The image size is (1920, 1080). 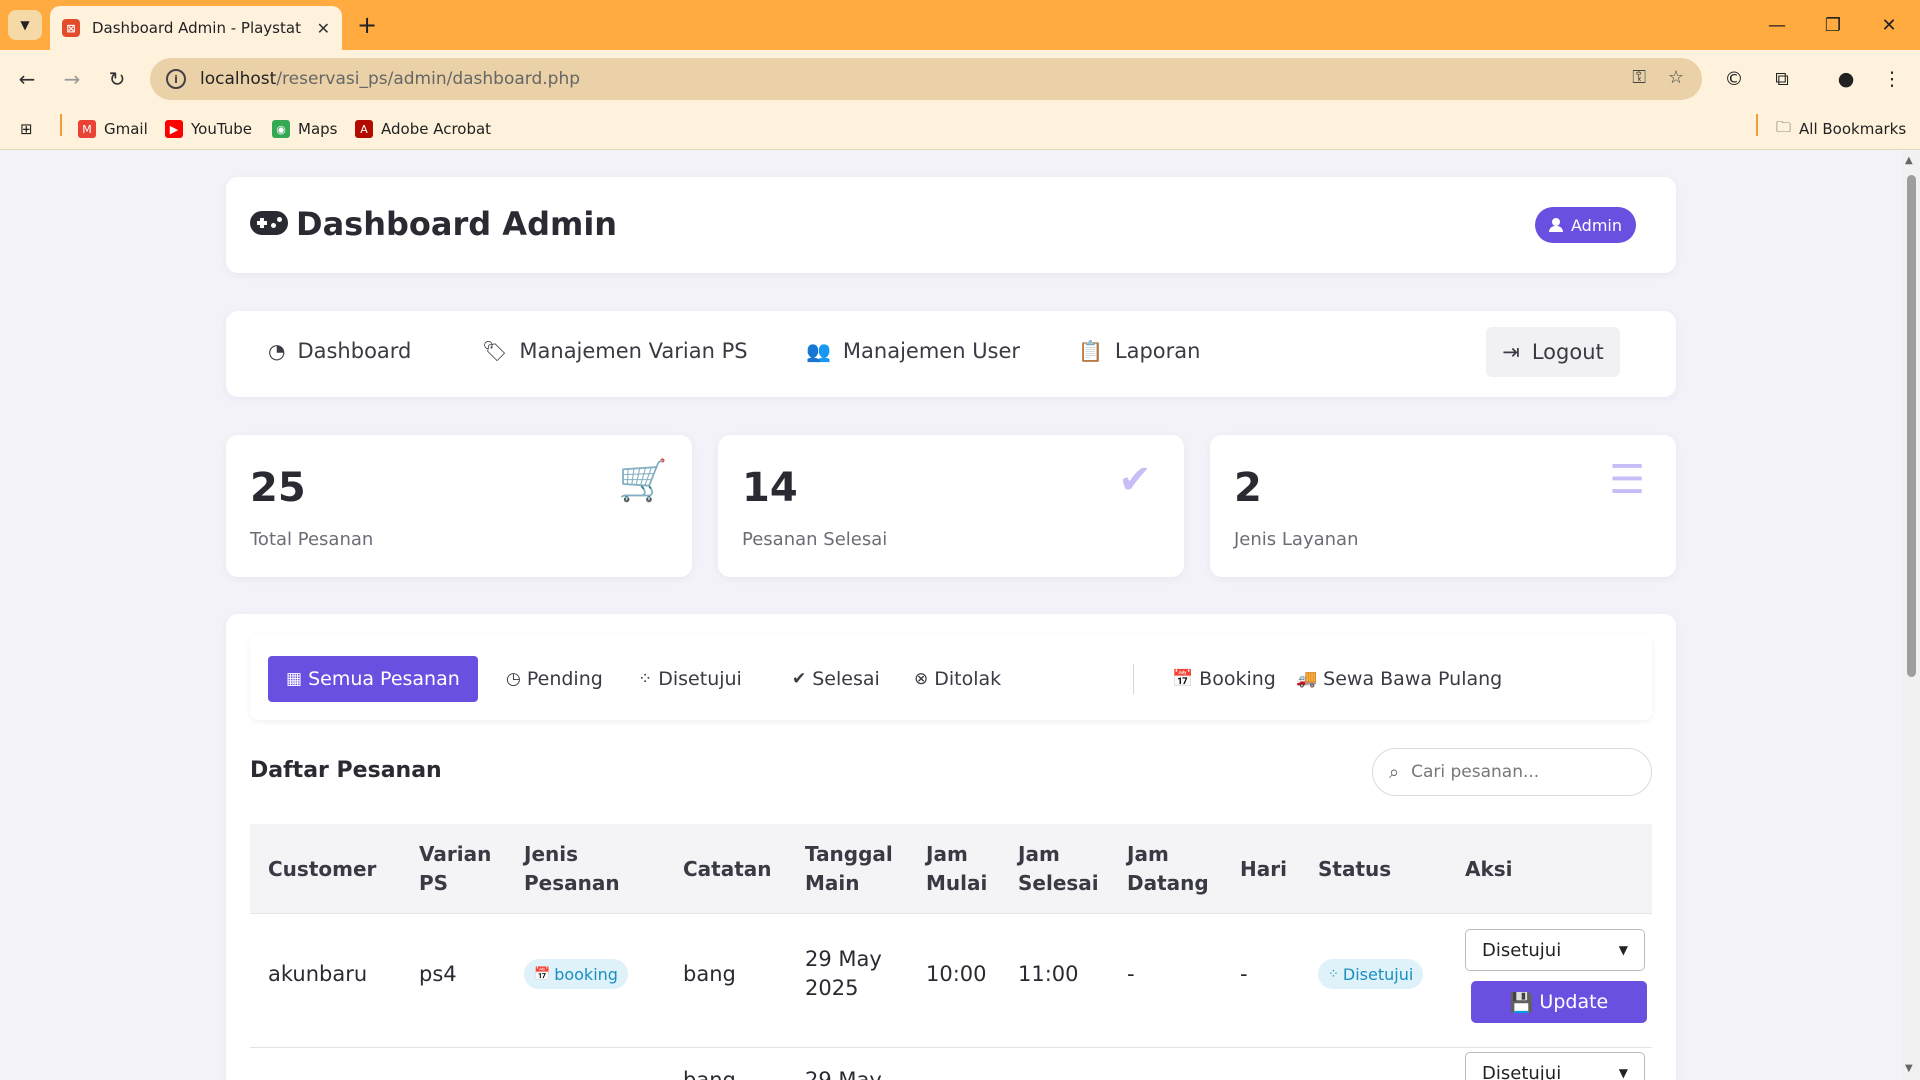 What do you see at coordinates (27, 79) in the screenshot?
I see `back-icon: ←` at bounding box center [27, 79].